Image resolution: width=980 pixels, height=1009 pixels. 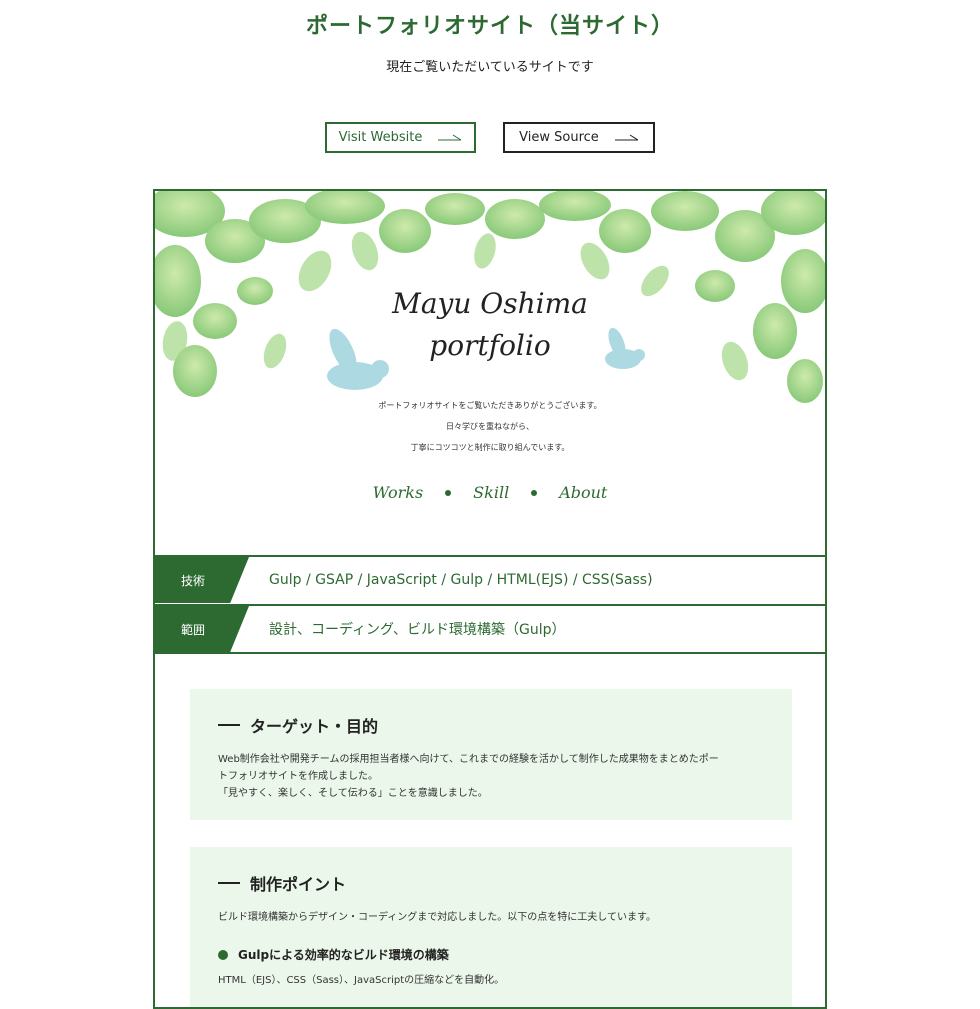 I want to click on preview-nav-works: Works, so click(x=398, y=492).